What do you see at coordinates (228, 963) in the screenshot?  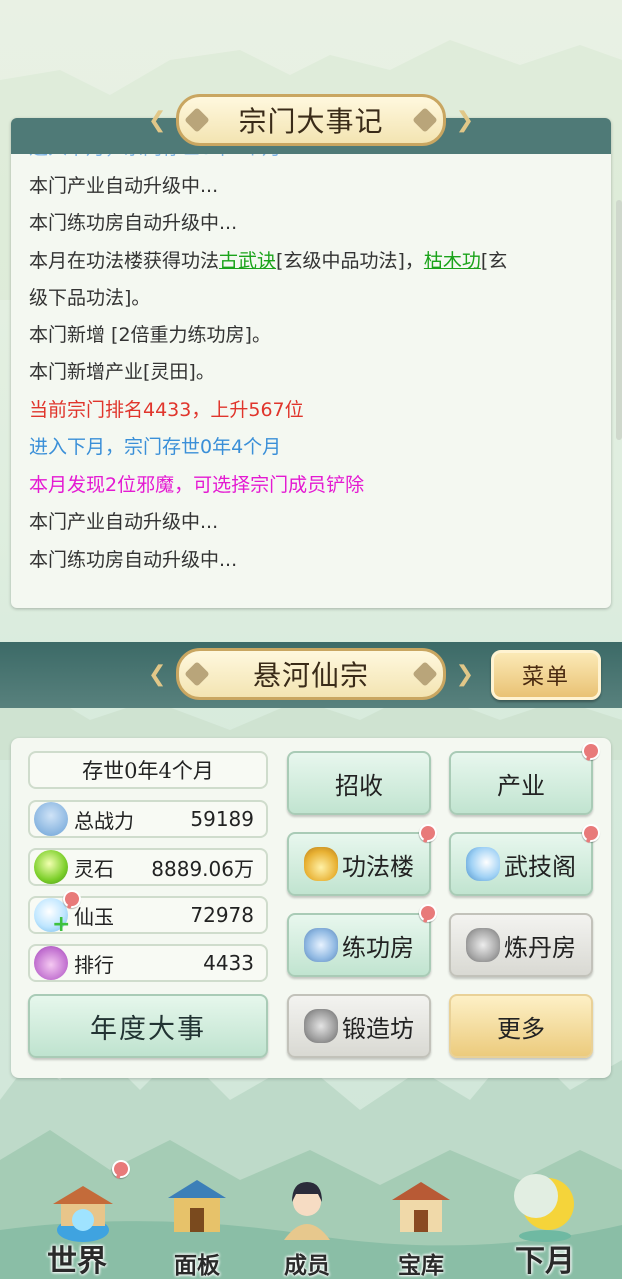 I see `stat-value: 4433` at bounding box center [228, 963].